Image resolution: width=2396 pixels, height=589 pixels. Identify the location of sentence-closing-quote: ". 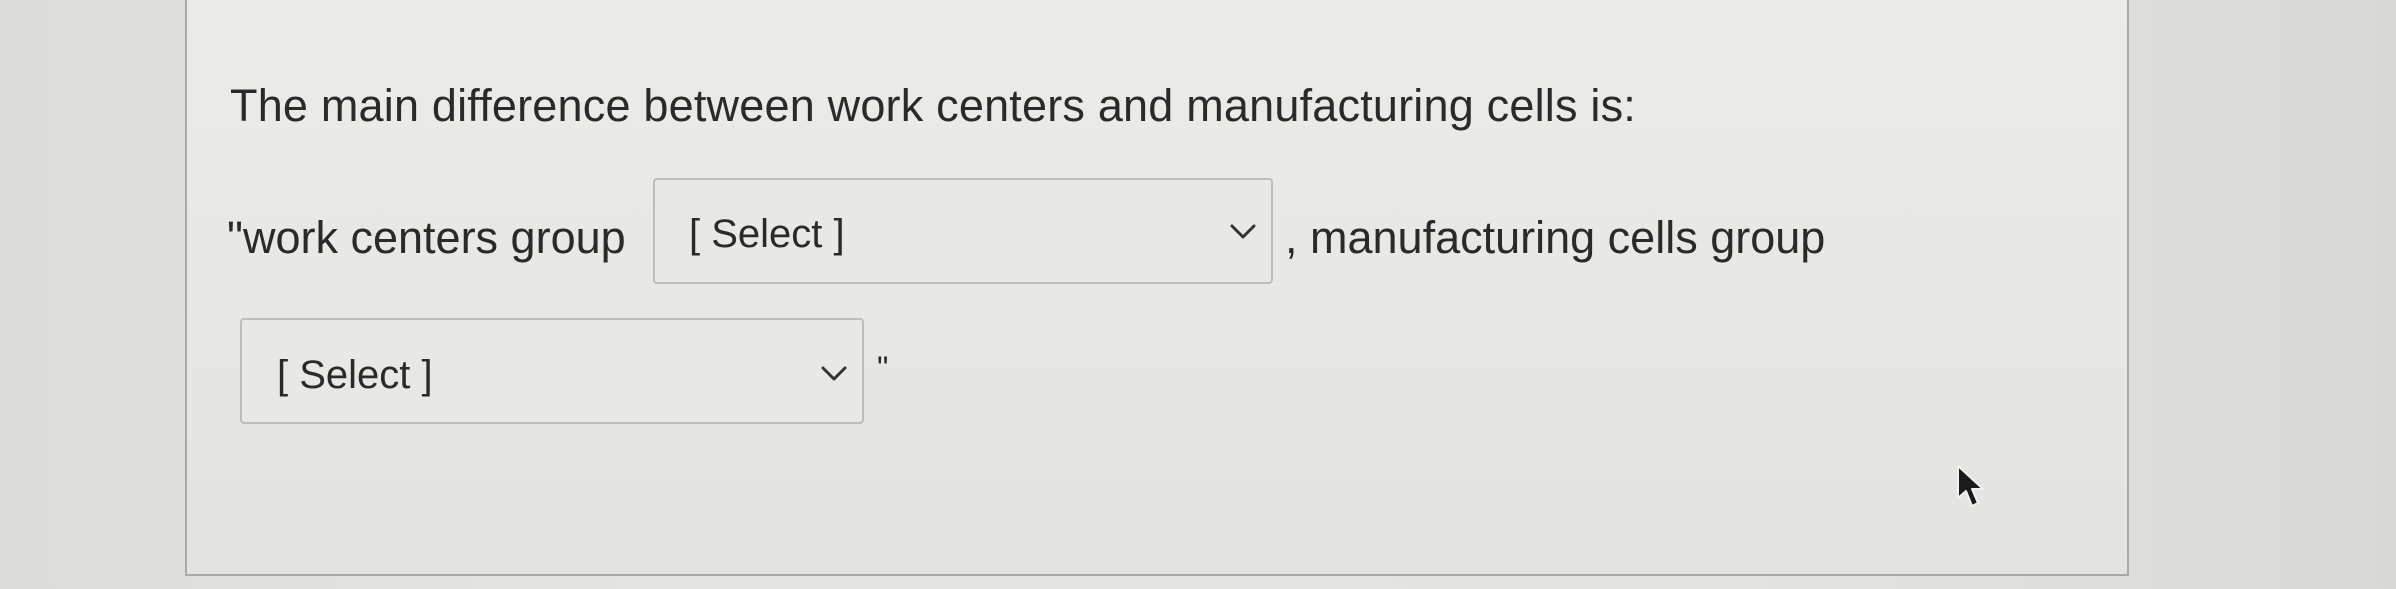
(883, 368).